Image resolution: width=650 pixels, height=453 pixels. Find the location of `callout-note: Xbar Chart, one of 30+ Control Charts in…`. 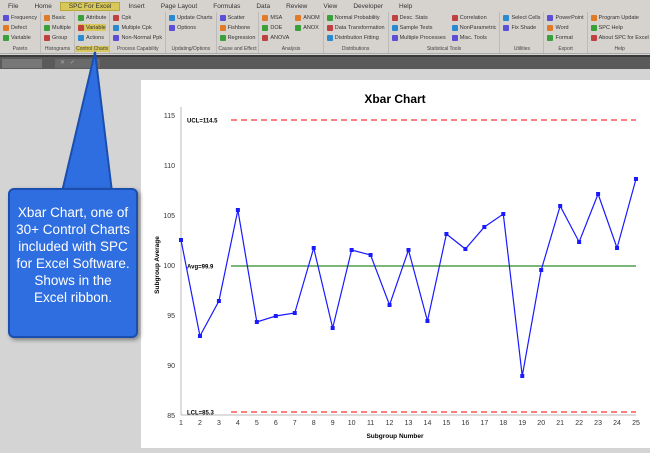

callout-note: Xbar Chart, one of 30+ Control Charts in… is located at coordinates (73, 263).